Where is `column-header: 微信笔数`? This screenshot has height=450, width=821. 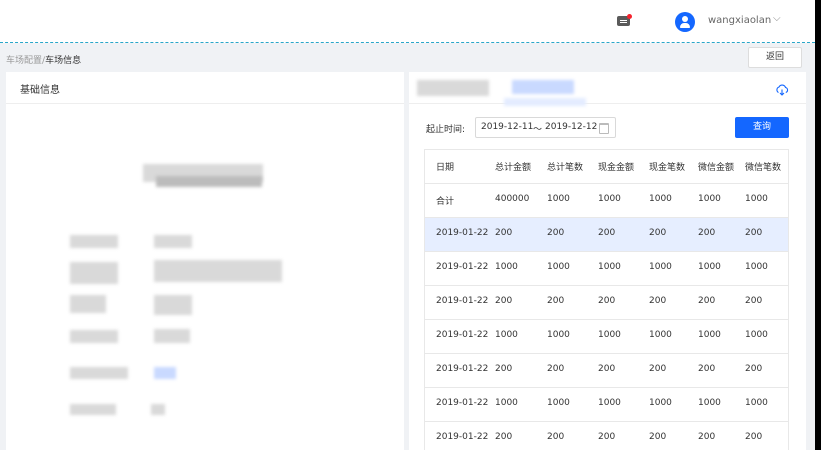
column-header: 微信笔数 is located at coordinates (763, 168).